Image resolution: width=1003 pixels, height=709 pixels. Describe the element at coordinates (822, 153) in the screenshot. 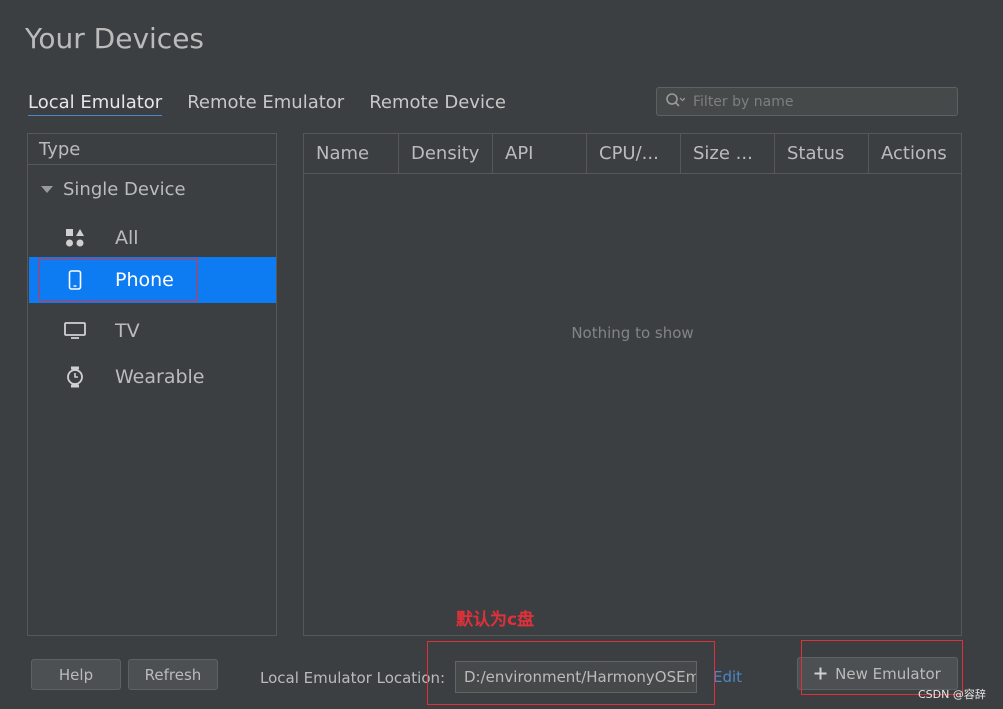

I see `column-header-status: Status` at that location.